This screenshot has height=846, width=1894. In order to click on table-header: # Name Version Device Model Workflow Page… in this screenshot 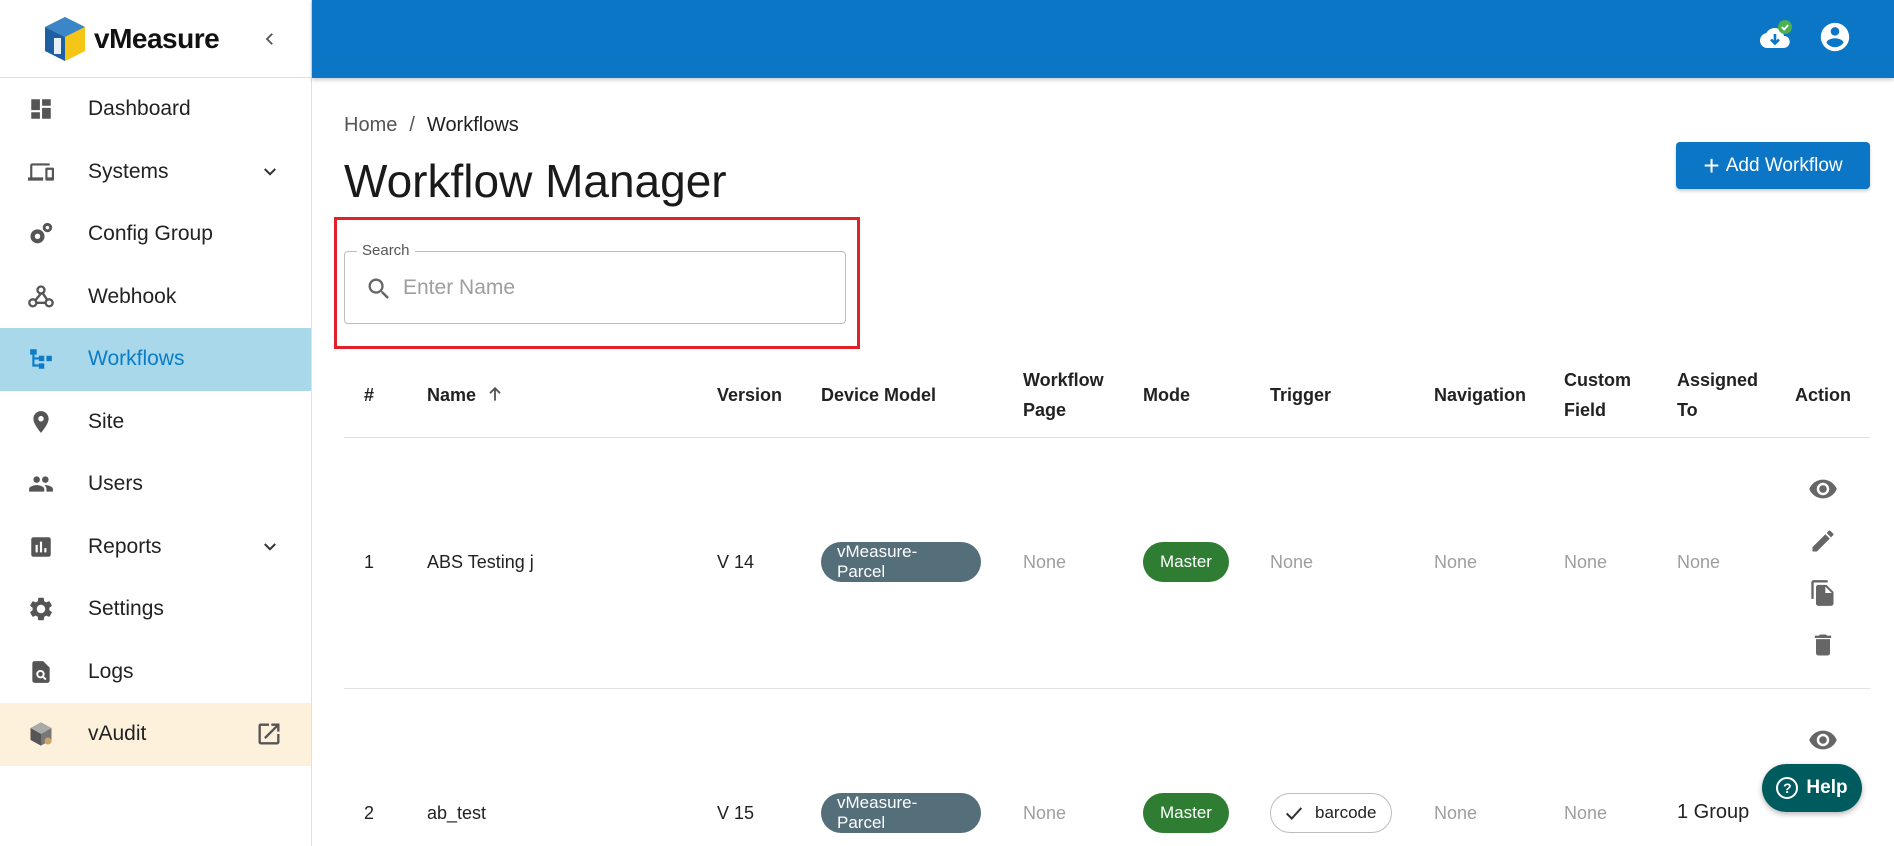, I will do `click(1107, 395)`.